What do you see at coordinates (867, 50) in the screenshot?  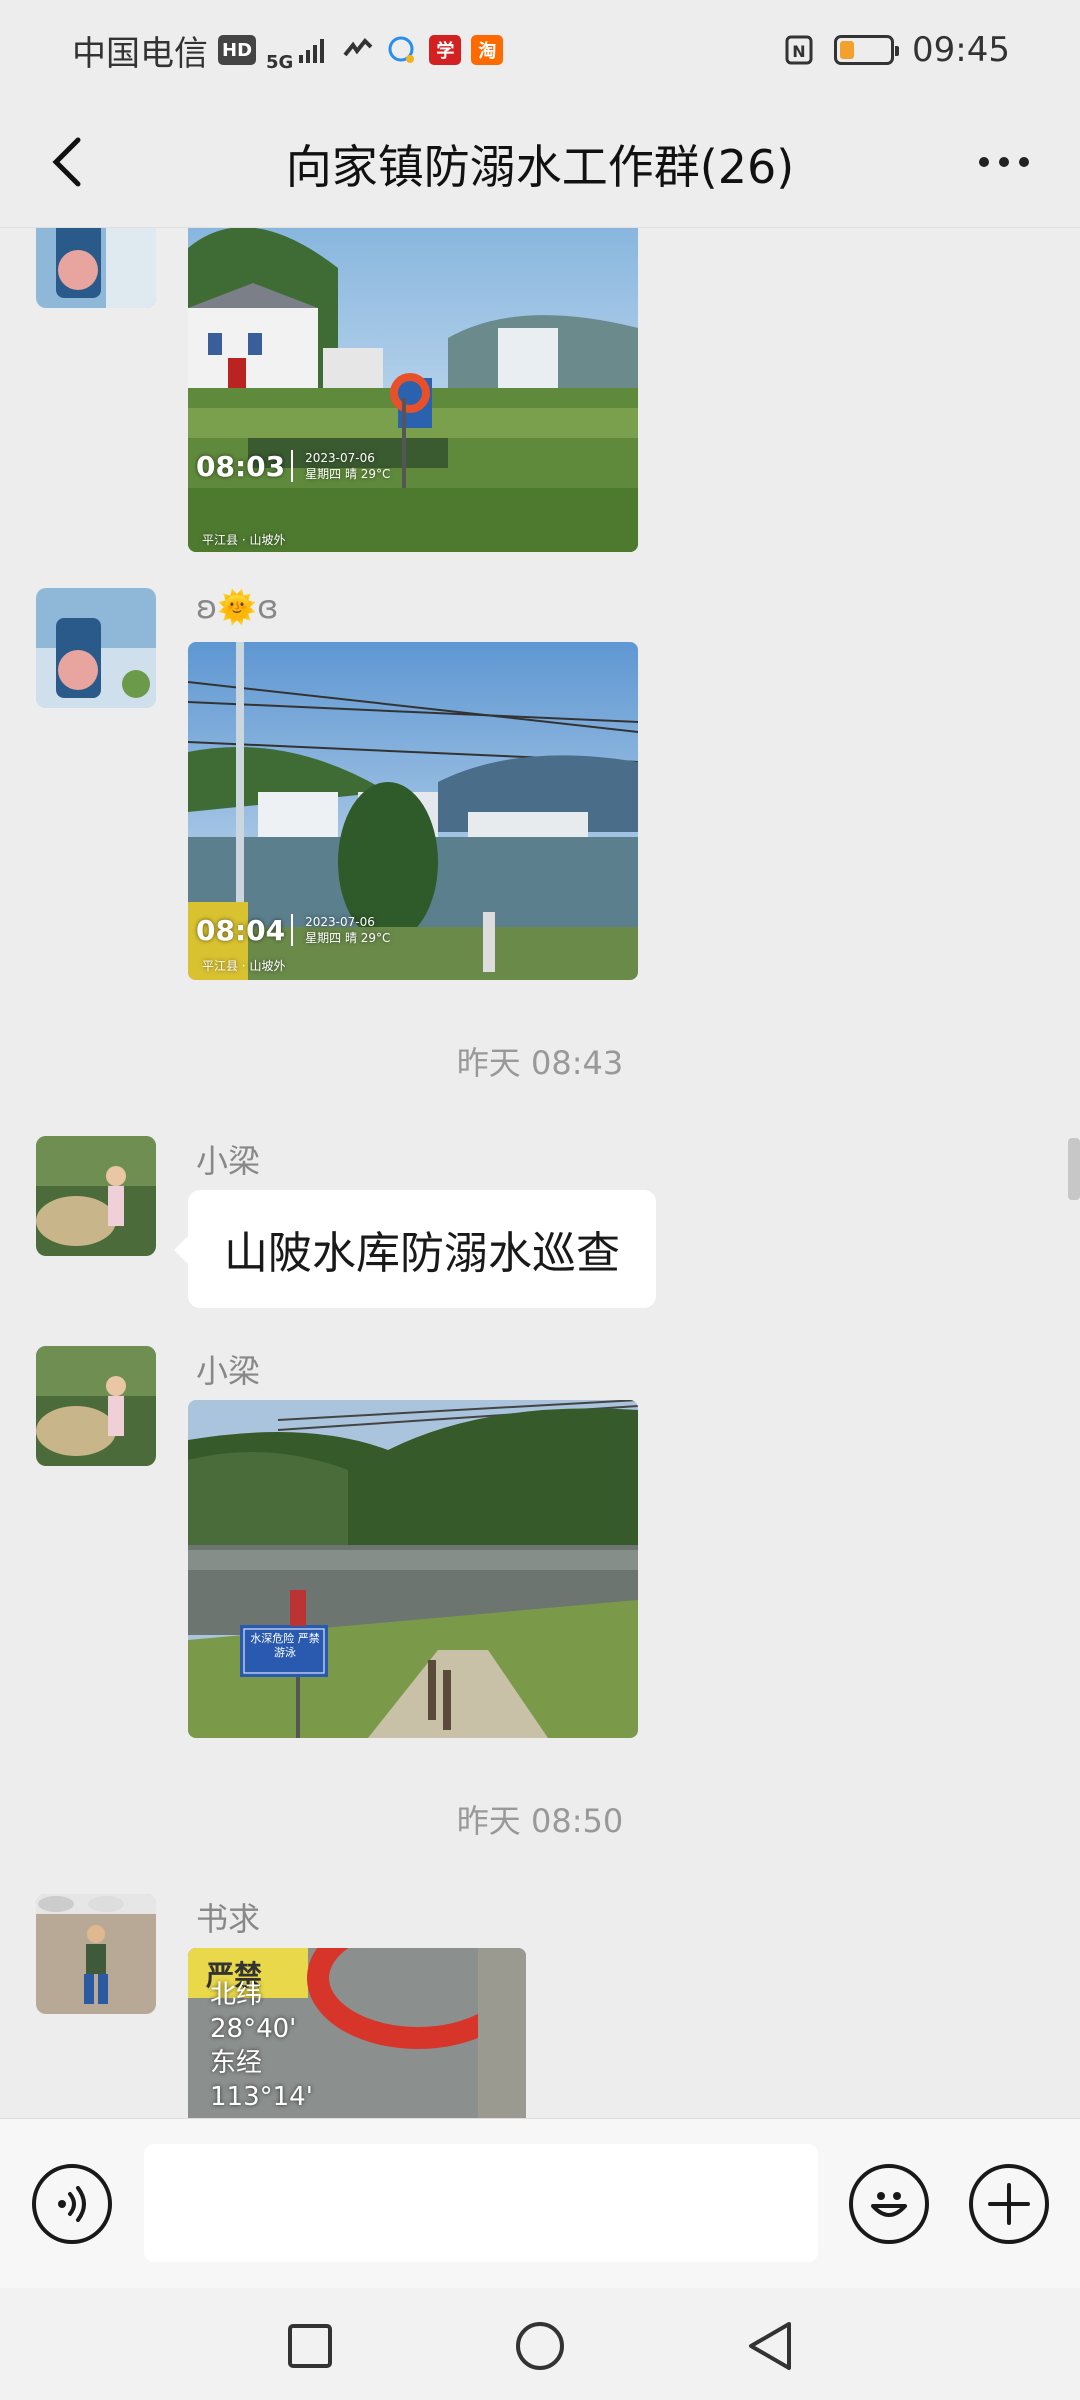 I see `battery-icon` at bounding box center [867, 50].